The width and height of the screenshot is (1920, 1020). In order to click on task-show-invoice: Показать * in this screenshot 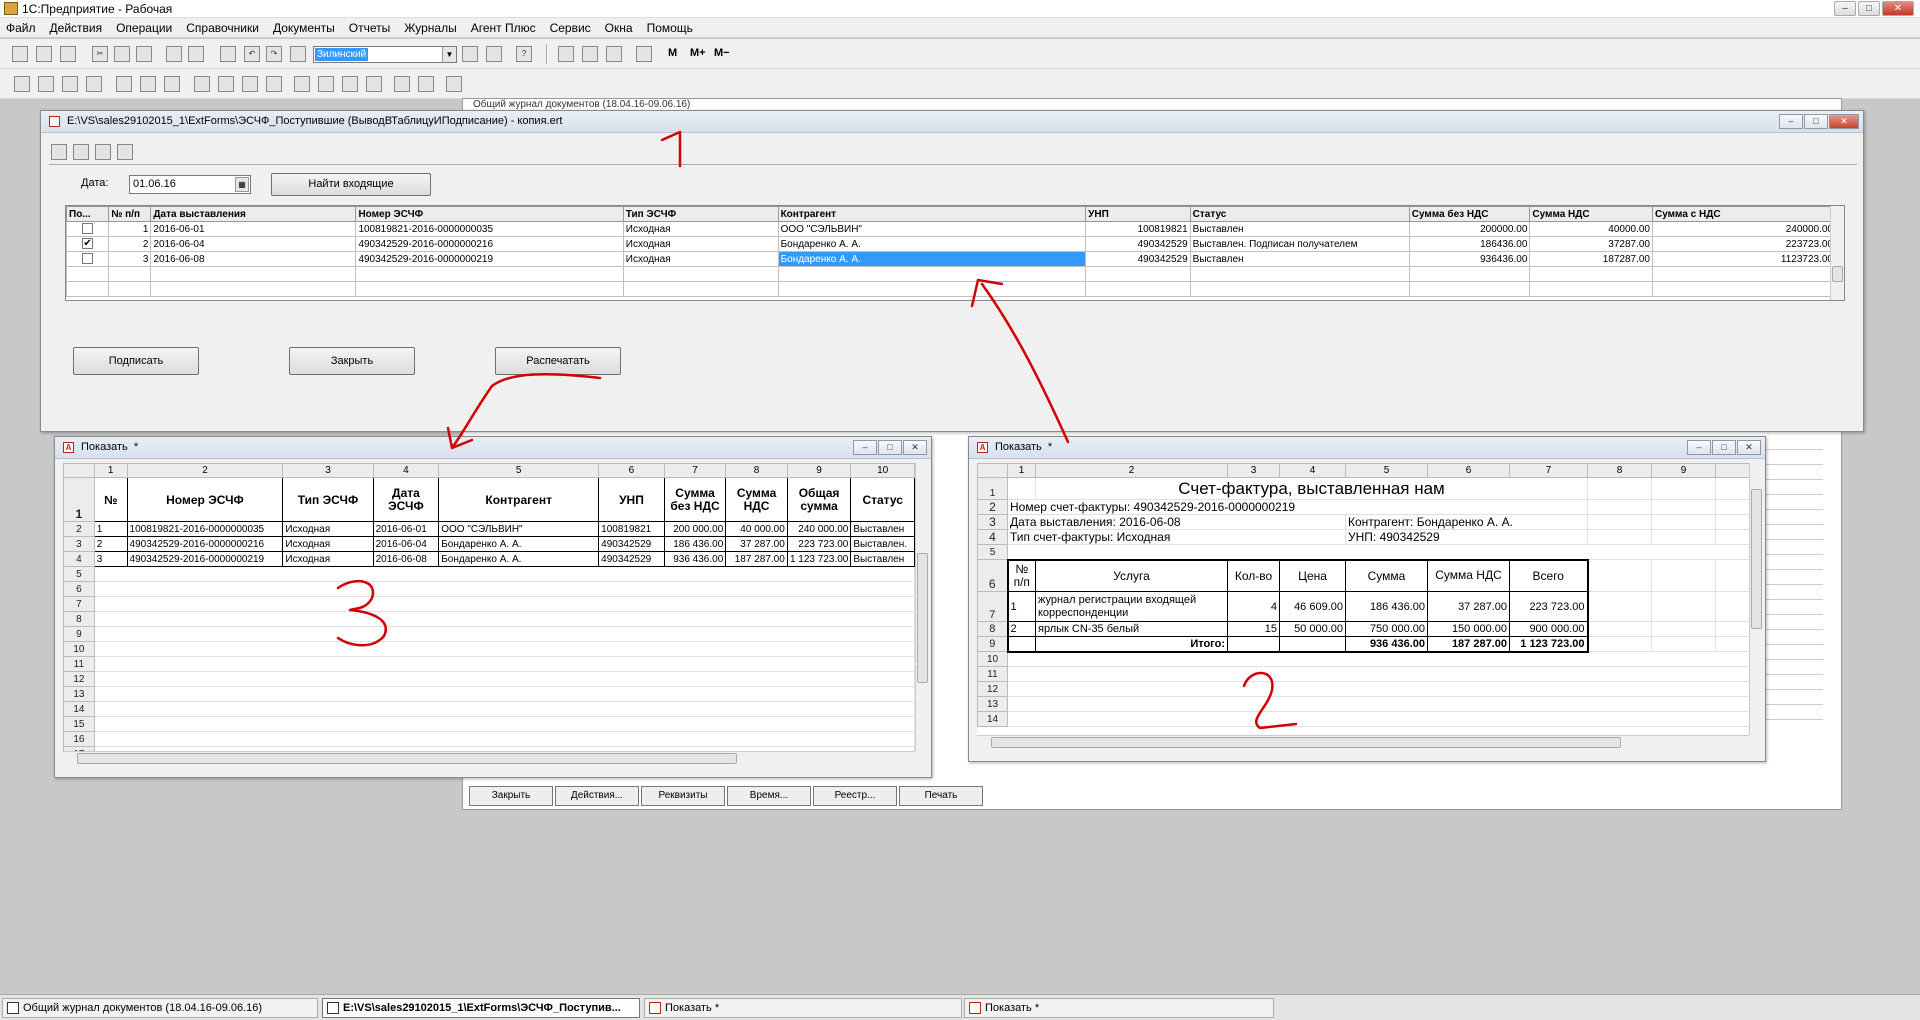, I will do `click(1119, 1008)`.